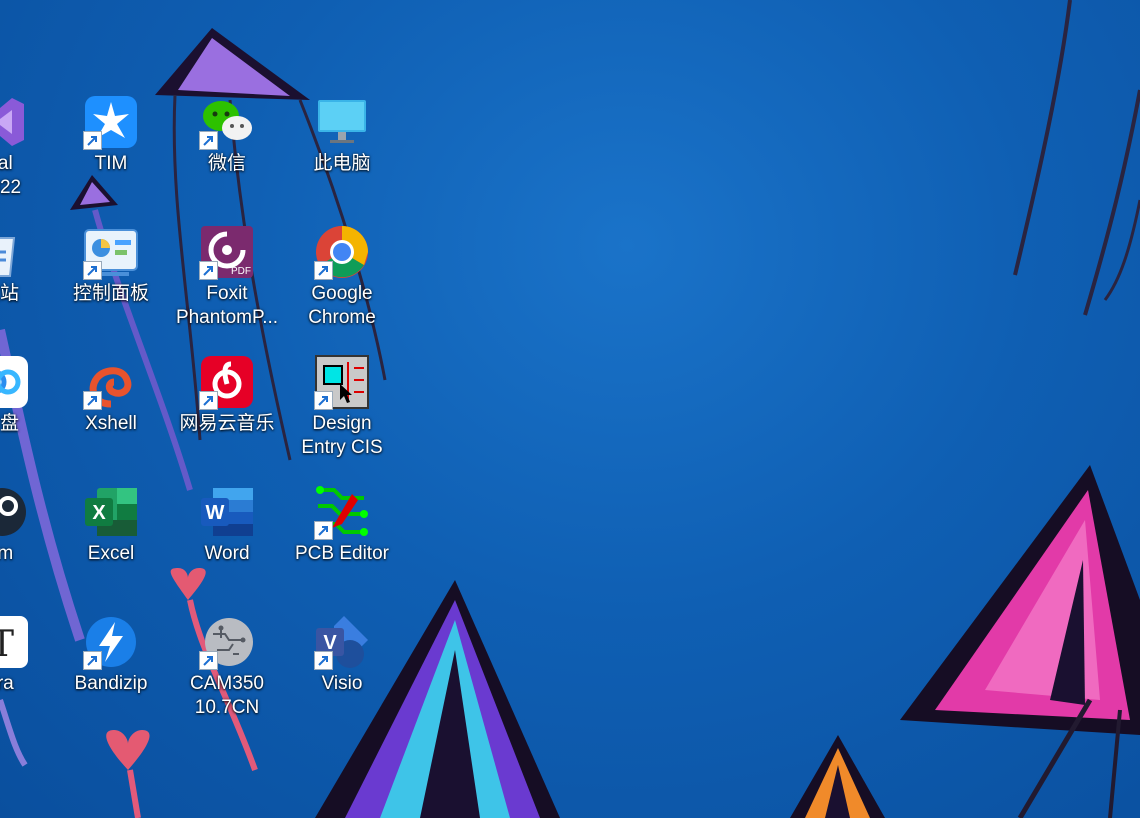 This screenshot has width=1140, height=818. Describe the element at coordinates (111, 512) in the screenshot. I see `excel-icon: X` at that location.